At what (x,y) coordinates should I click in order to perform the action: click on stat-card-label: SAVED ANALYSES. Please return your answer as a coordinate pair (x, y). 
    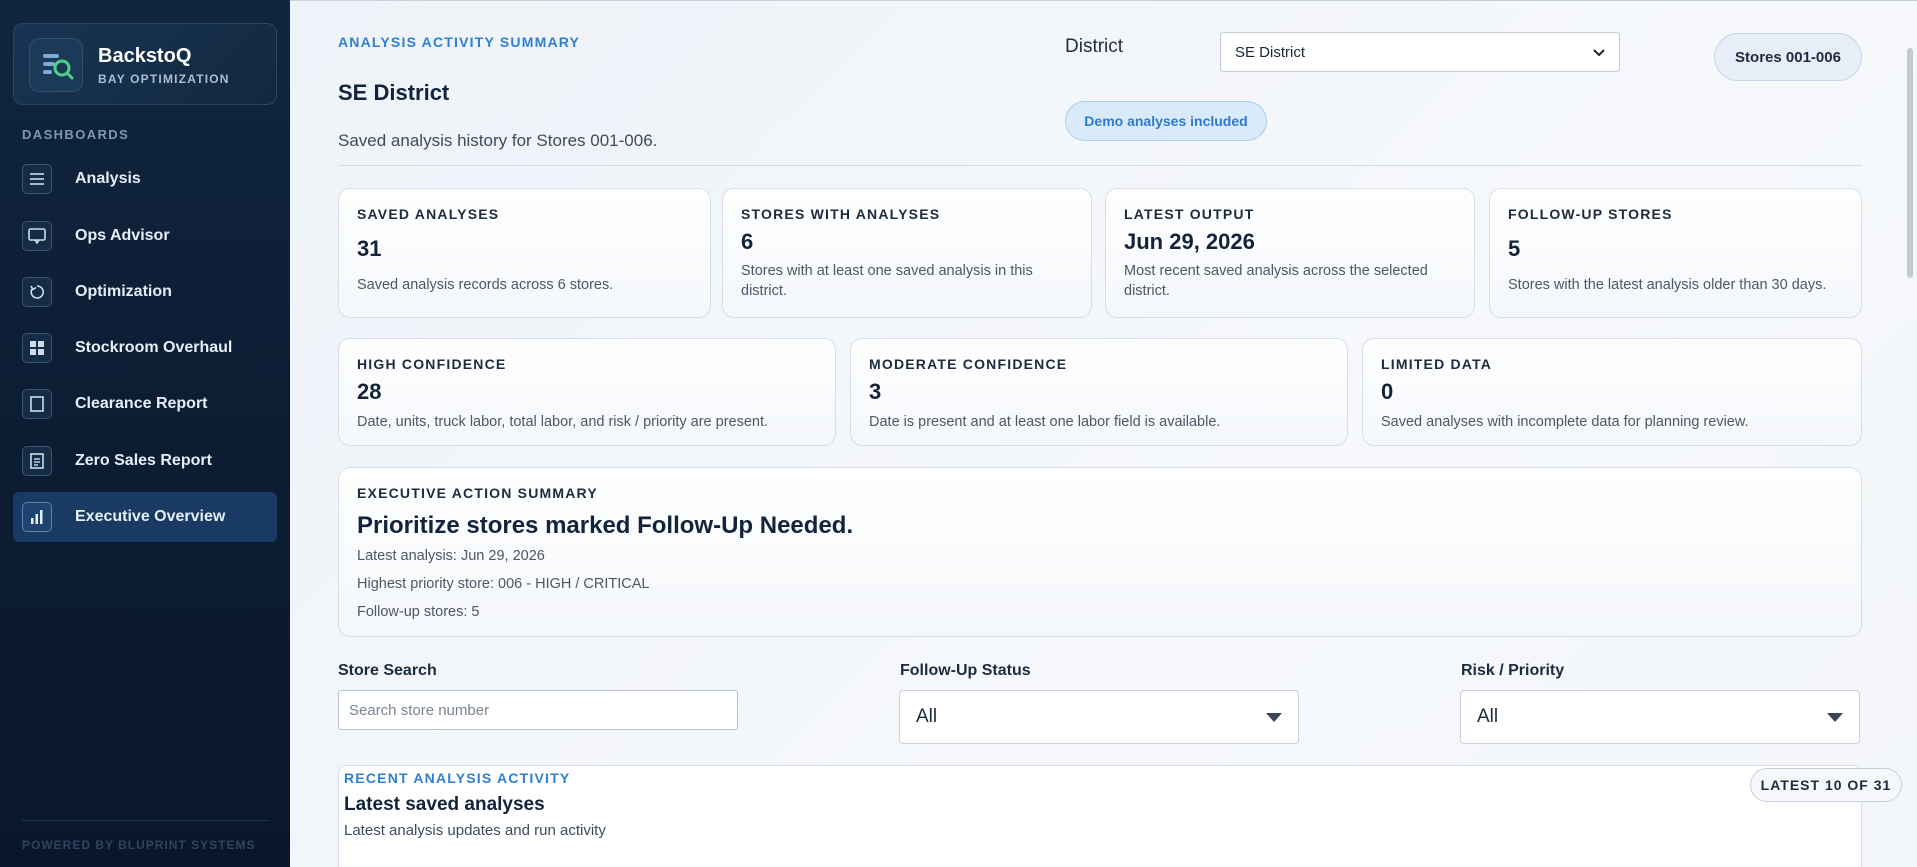
    Looking at the image, I should click on (428, 214).